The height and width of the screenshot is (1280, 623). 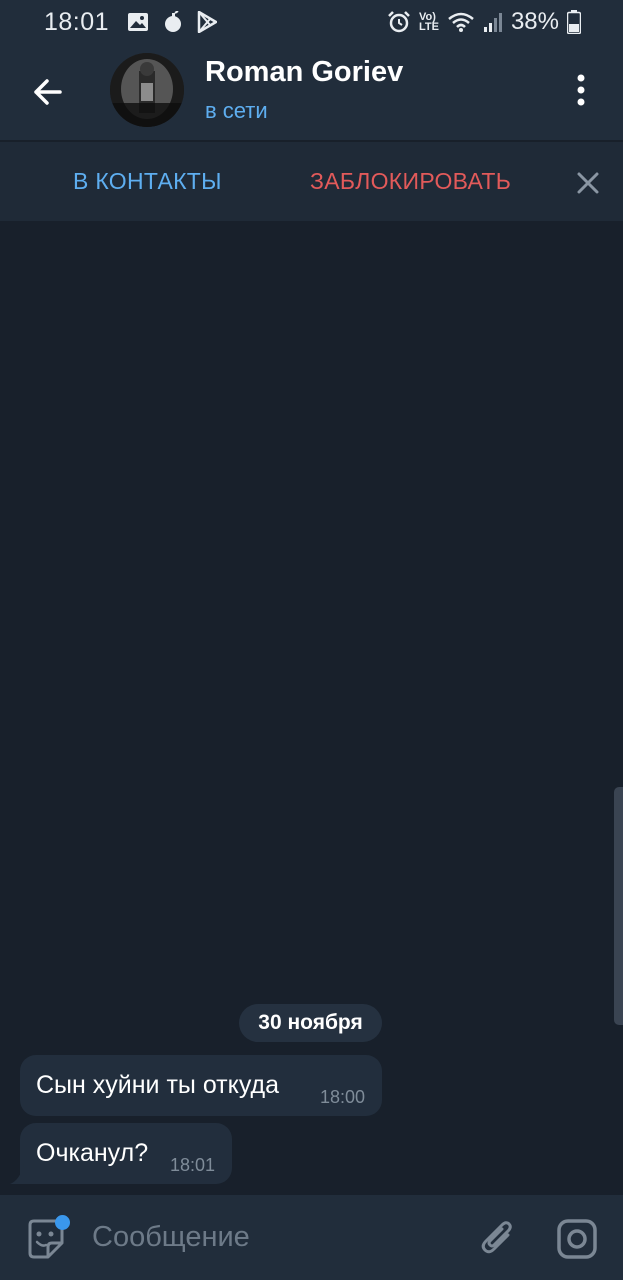 I want to click on close-icon, so click(x=588, y=183).